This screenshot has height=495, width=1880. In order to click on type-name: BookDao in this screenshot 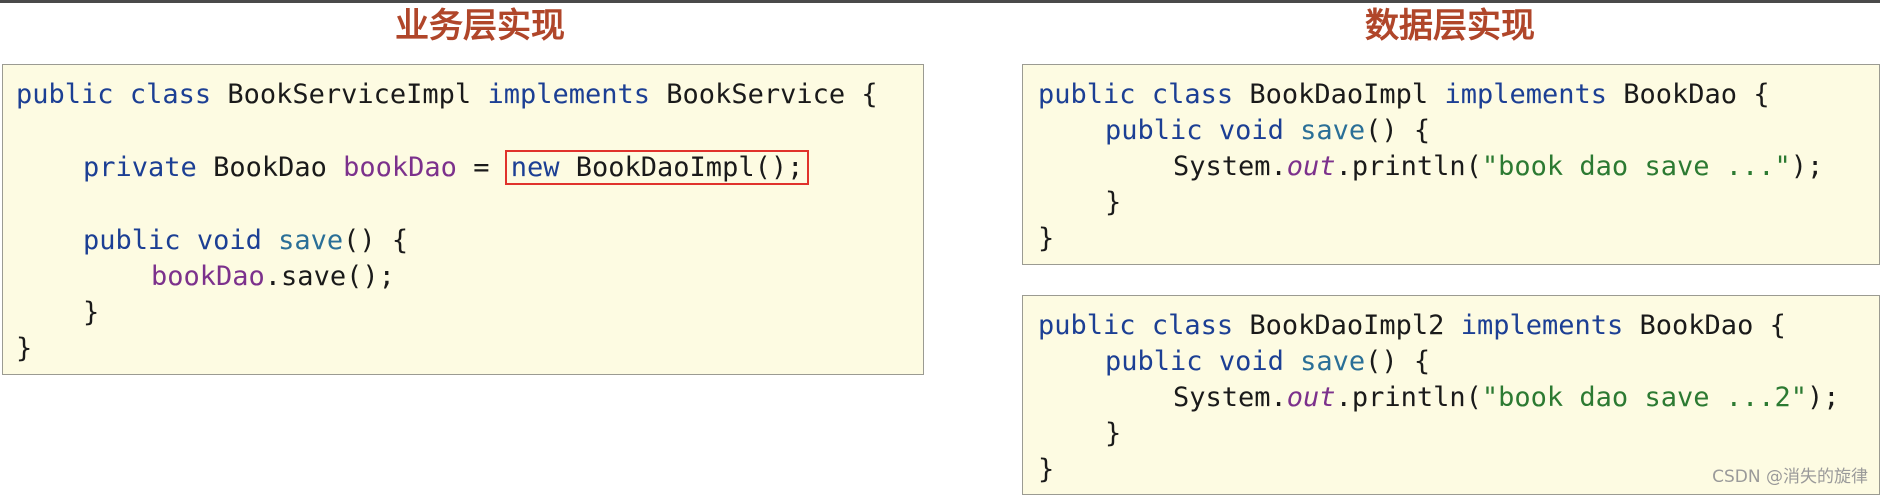, I will do `click(270, 167)`.